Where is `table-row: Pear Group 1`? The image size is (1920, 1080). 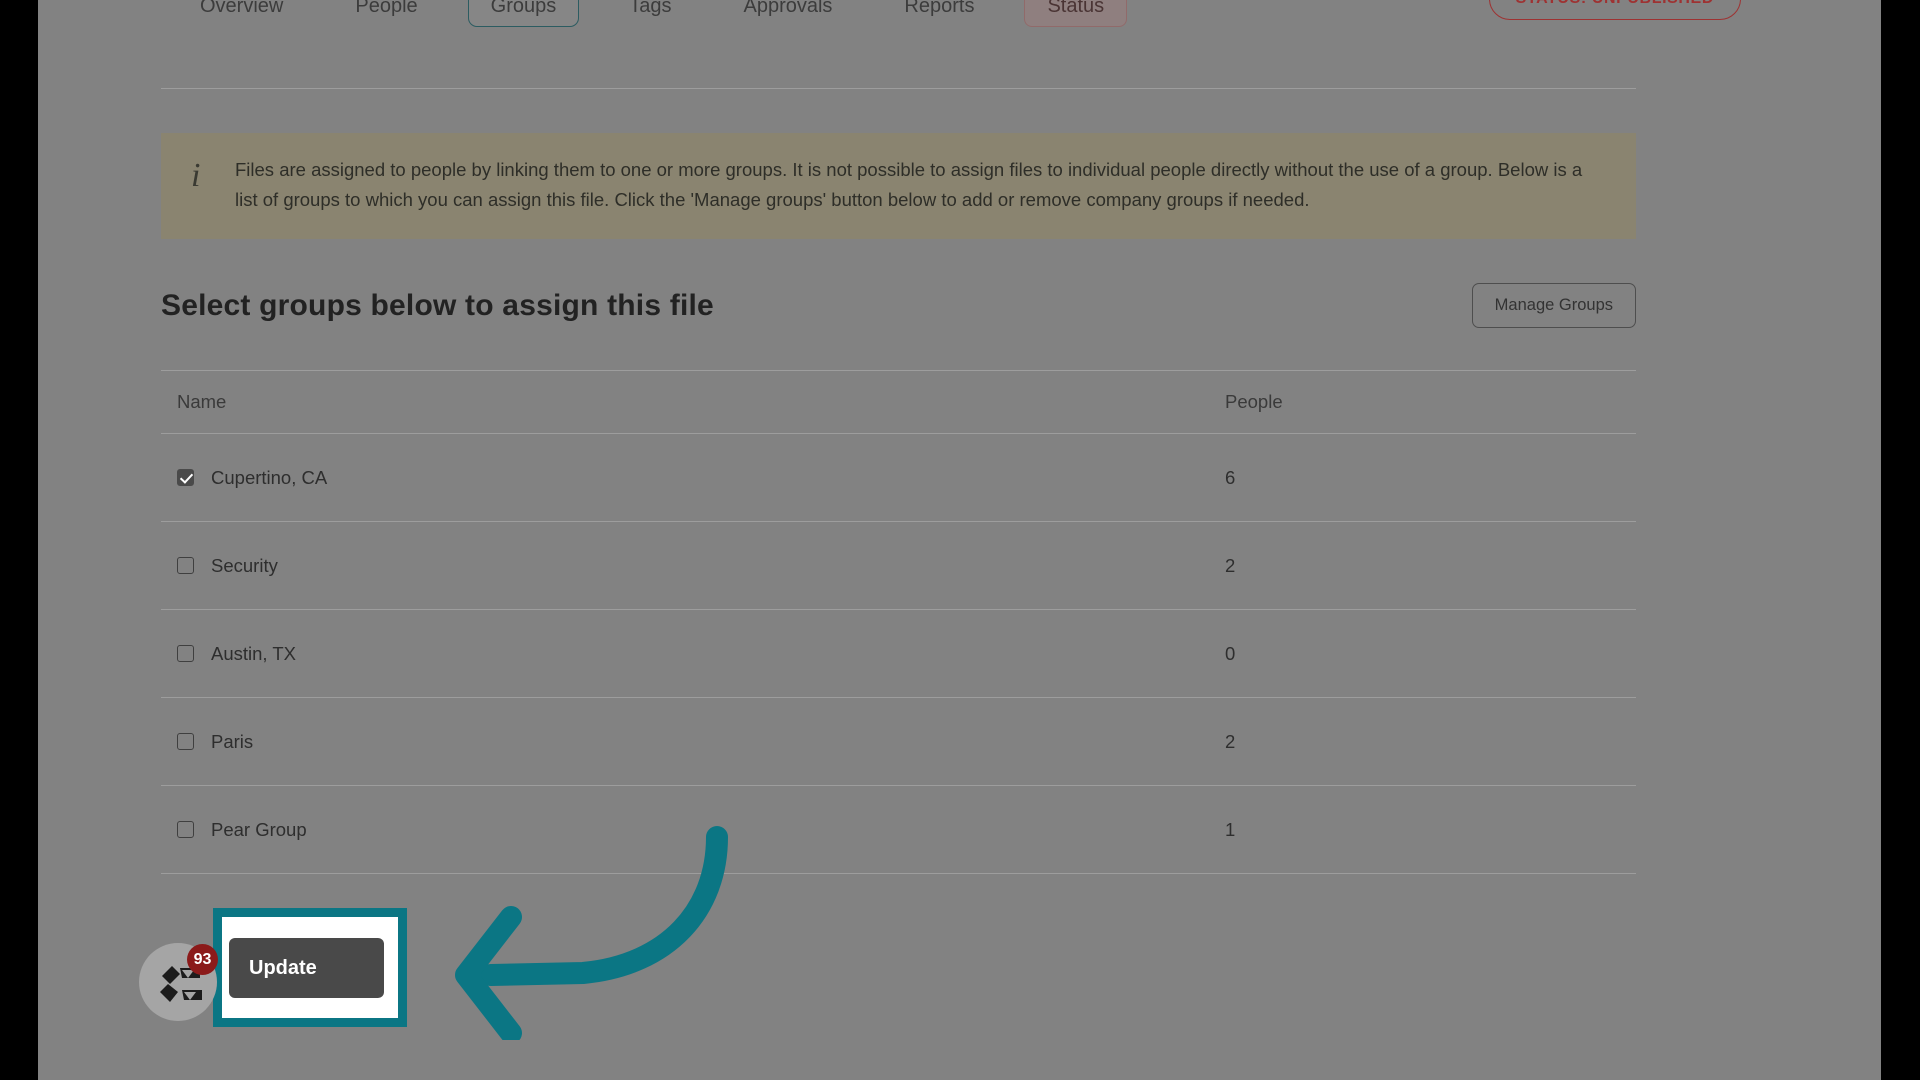 table-row: Pear Group 1 is located at coordinates (898, 830).